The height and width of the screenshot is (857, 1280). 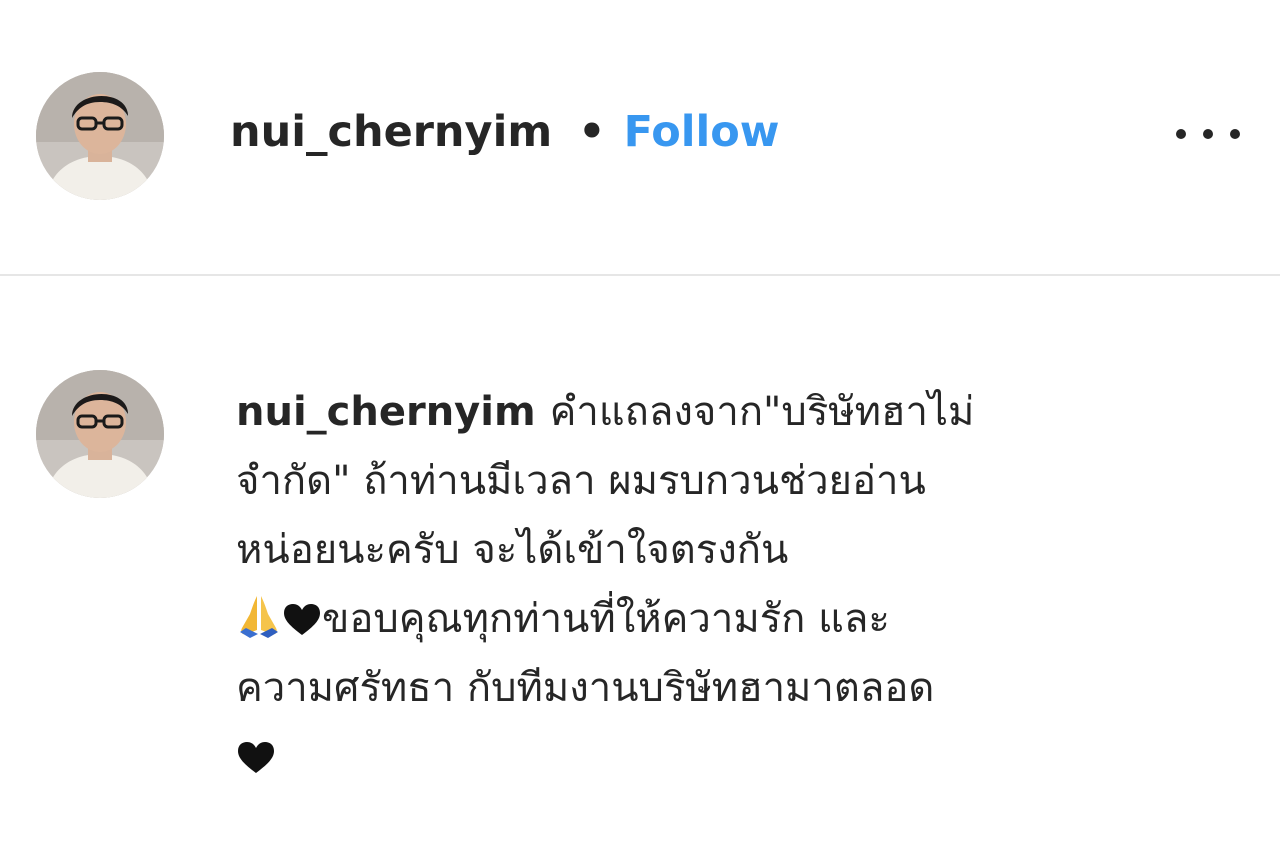 I want to click on comment-line-4: ขอบคุณทุกท่านที่ให้ความรัก และ, so click(x=741, y=619).